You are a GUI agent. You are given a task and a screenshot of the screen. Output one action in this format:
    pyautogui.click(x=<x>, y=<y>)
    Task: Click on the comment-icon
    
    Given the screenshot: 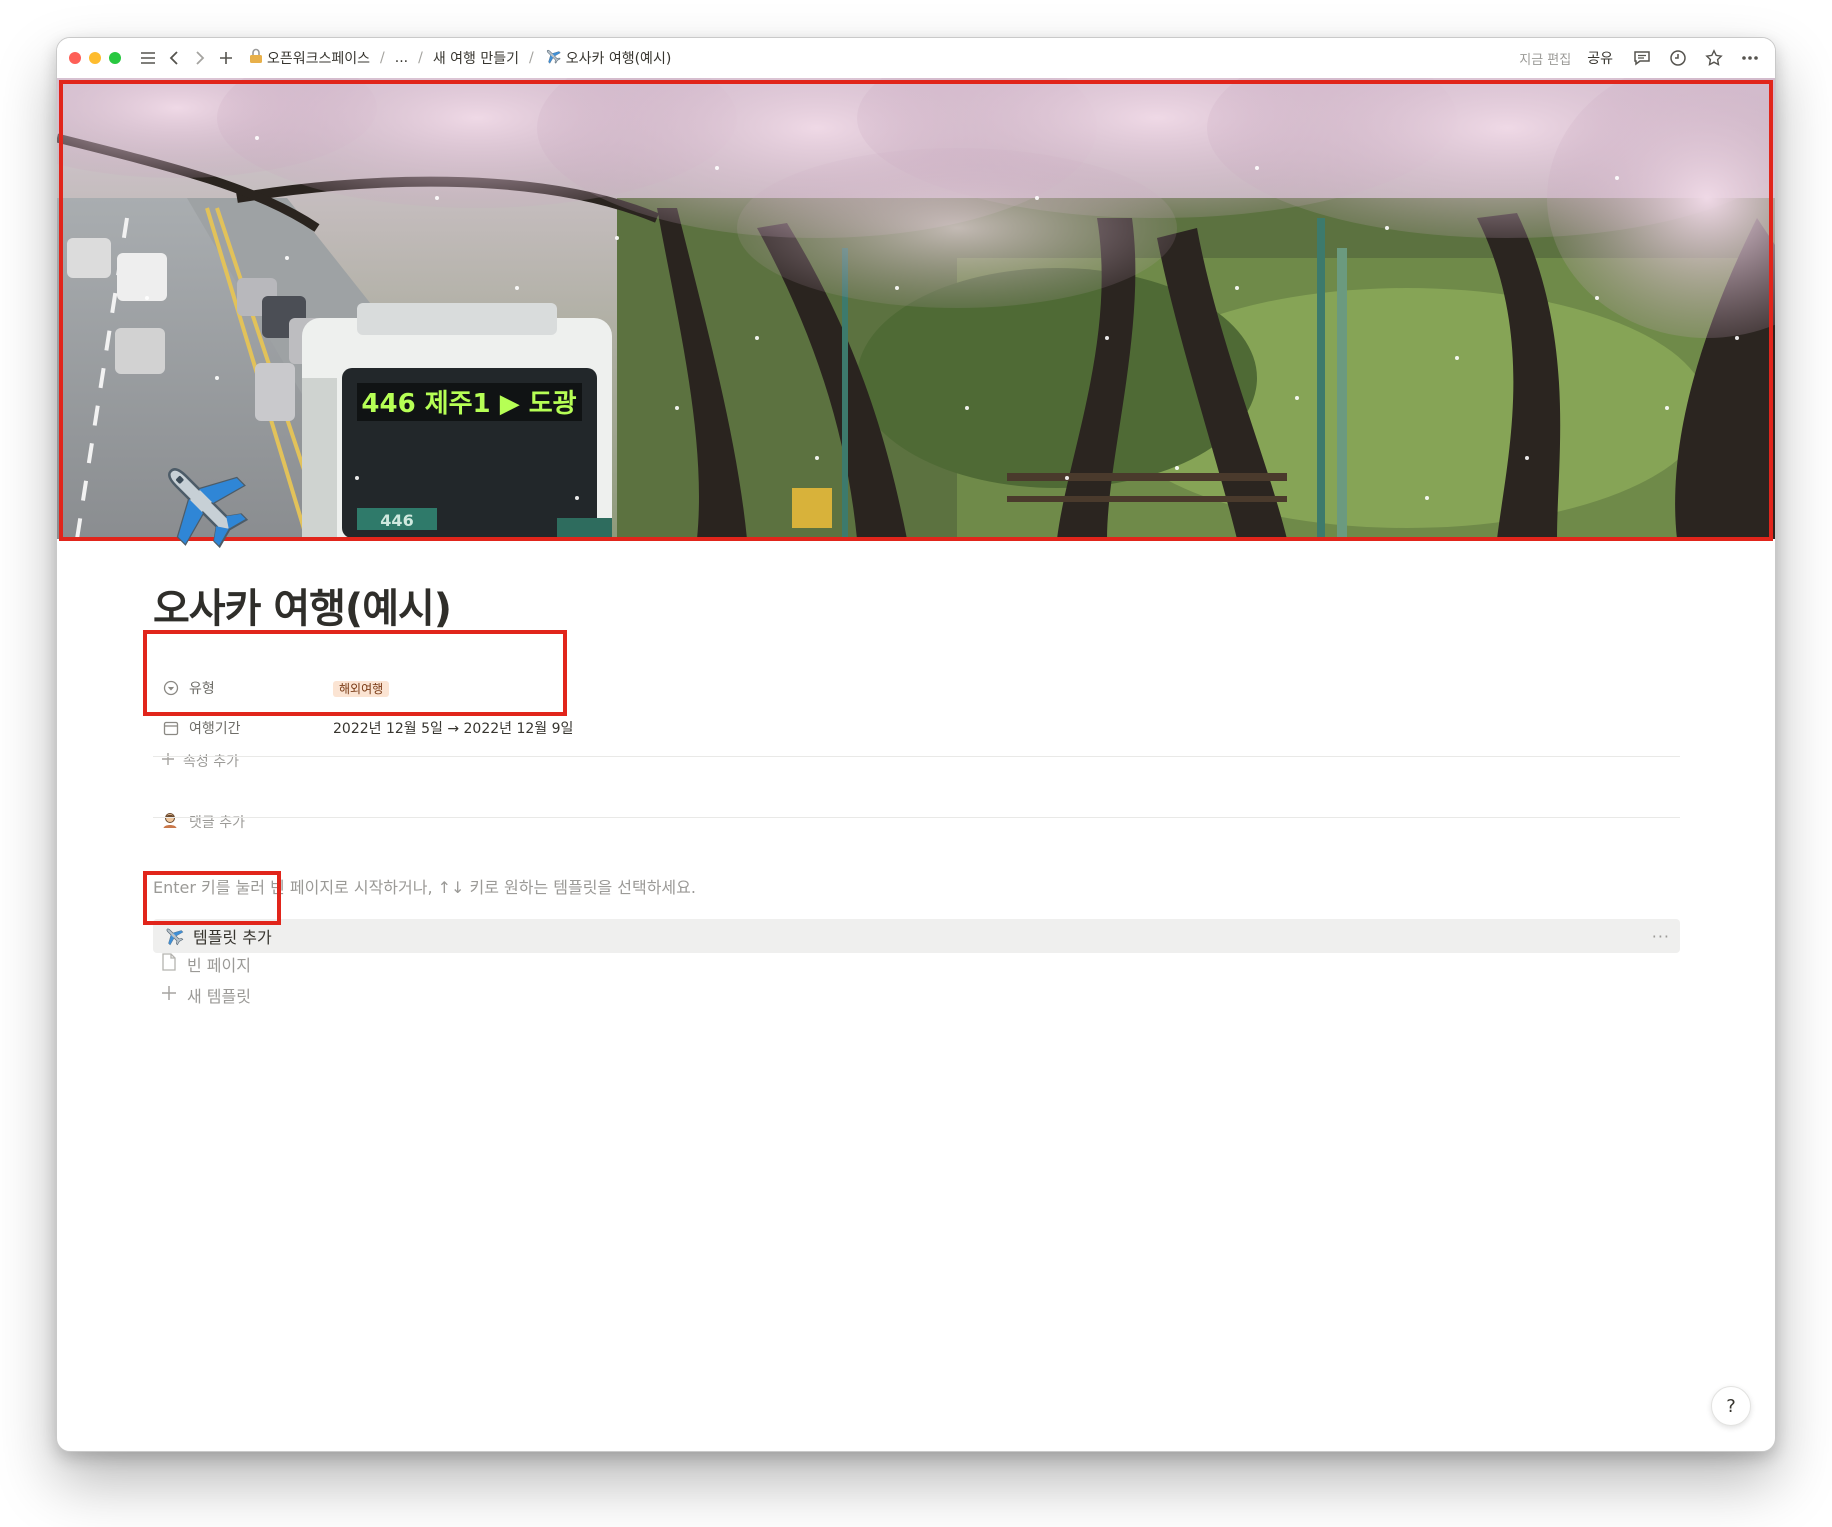 What is the action you would take?
    pyautogui.click(x=1642, y=58)
    